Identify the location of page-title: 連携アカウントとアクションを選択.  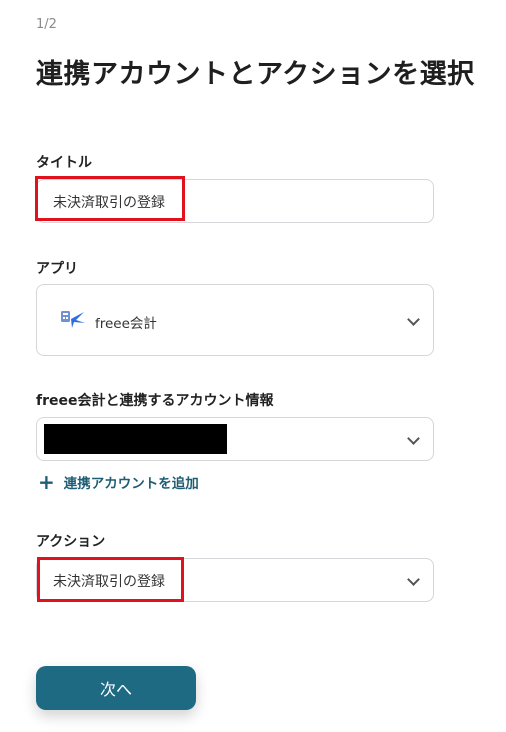
(255, 74).